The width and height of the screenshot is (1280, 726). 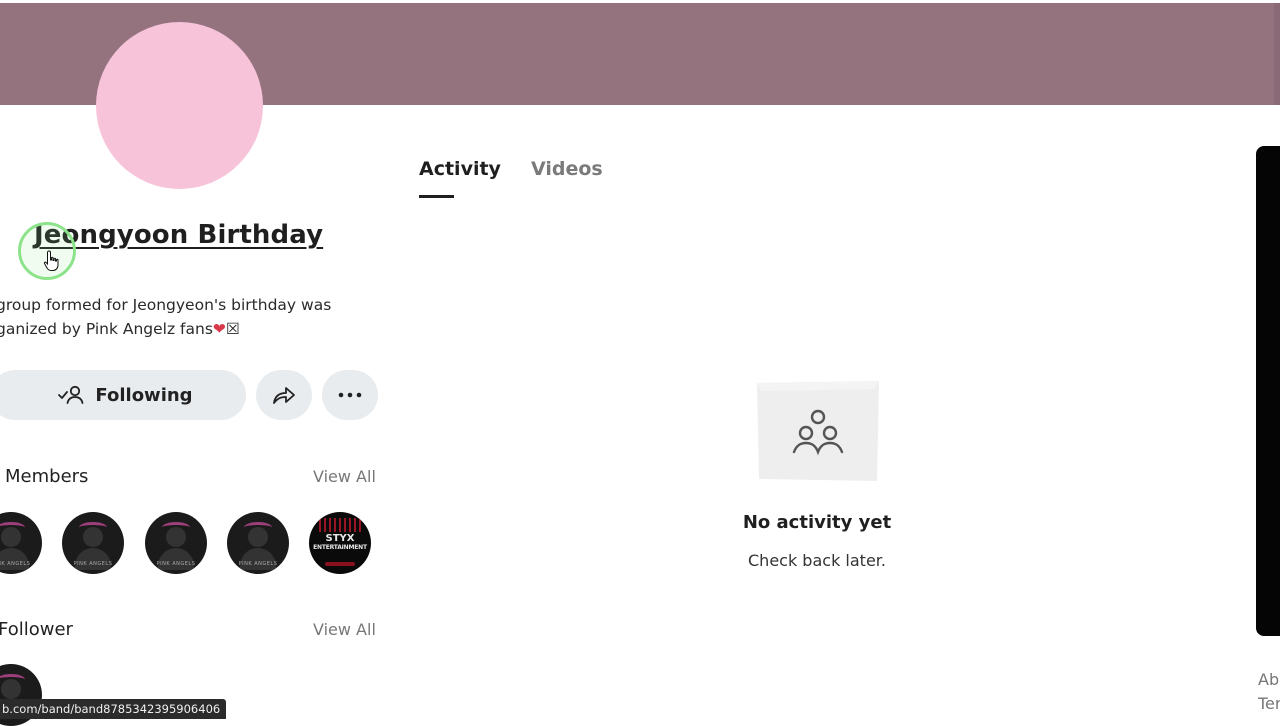 I want to click on more-dots-icon, so click(x=350, y=395).